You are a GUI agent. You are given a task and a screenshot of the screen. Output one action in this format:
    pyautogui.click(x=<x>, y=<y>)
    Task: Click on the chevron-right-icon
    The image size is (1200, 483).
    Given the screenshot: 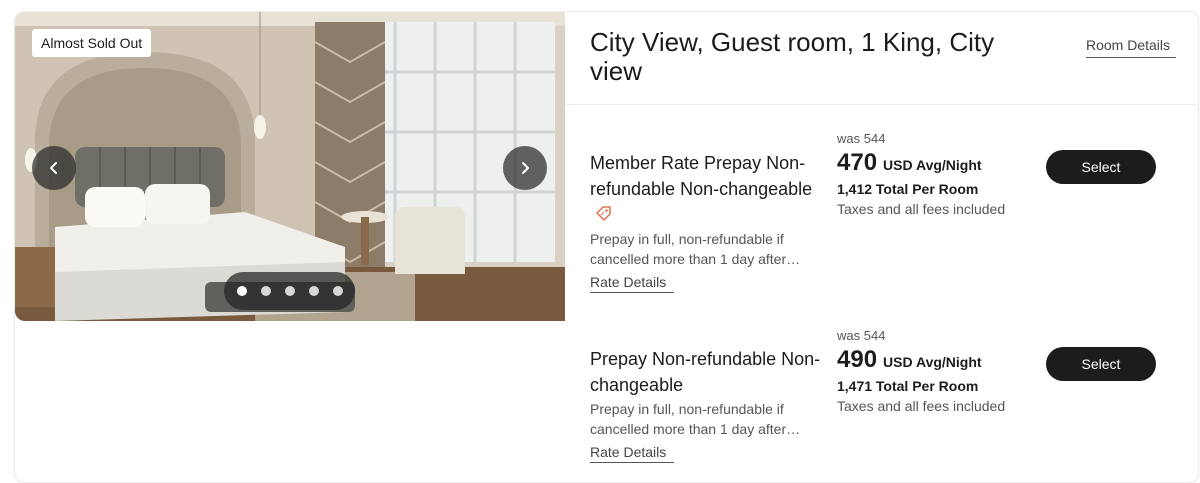 What is the action you would take?
    pyautogui.click(x=525, y=168)
    